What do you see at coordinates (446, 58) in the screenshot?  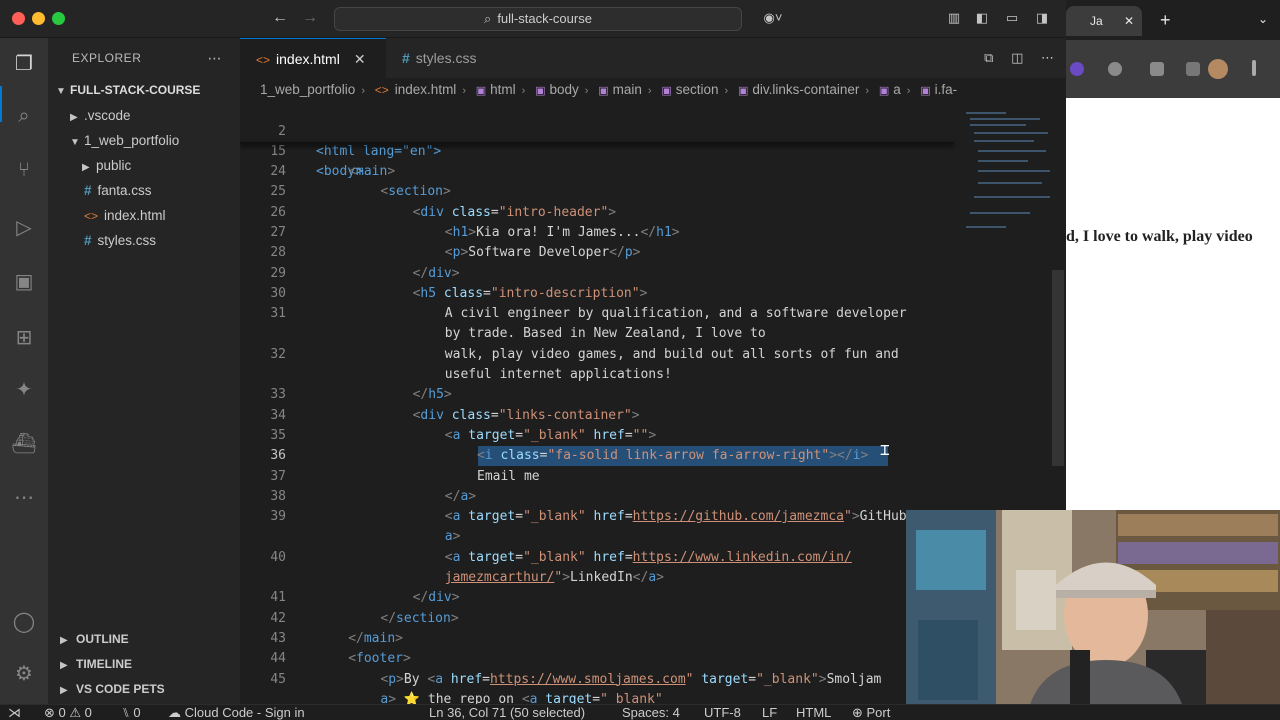 I see `tab-styles-css: # styles.css` at bounding box center [446, 58].